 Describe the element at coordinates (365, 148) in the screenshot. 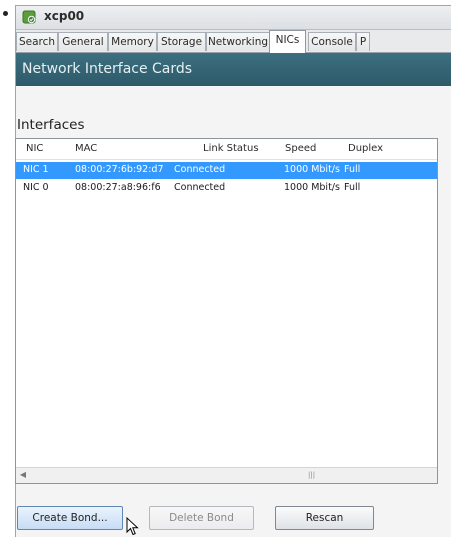

I see `column-header-duplex: Duplex` at that location.